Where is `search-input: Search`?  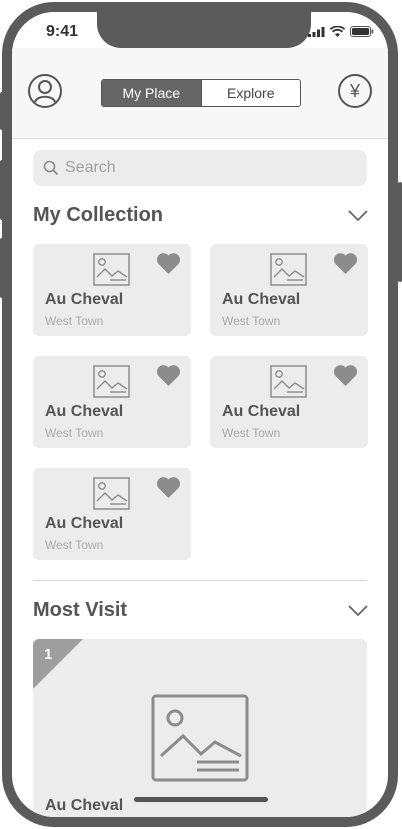
search-input: Search is located at coordinates (200, 168).